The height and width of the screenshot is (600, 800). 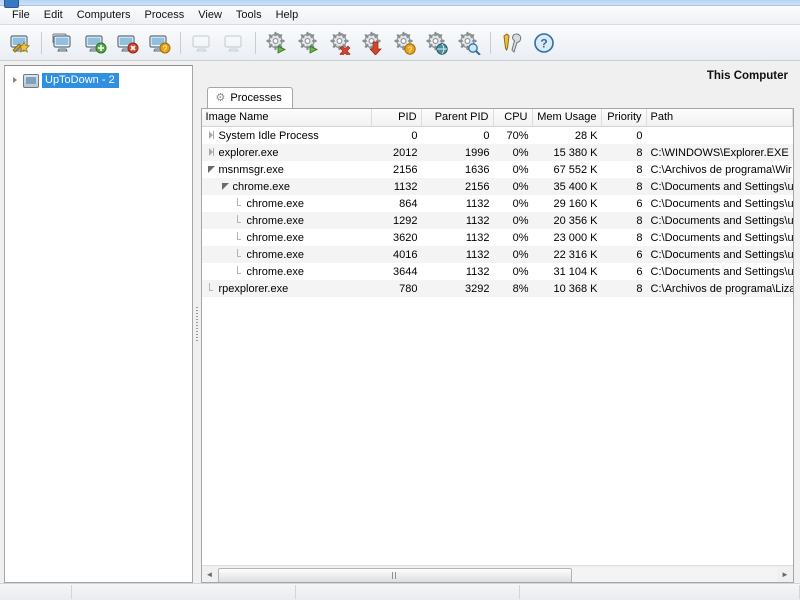 What do you see at coordinates (95, 43) in the screenshot?
I see `connect-computer-icon` at bounding box center [95, 43].